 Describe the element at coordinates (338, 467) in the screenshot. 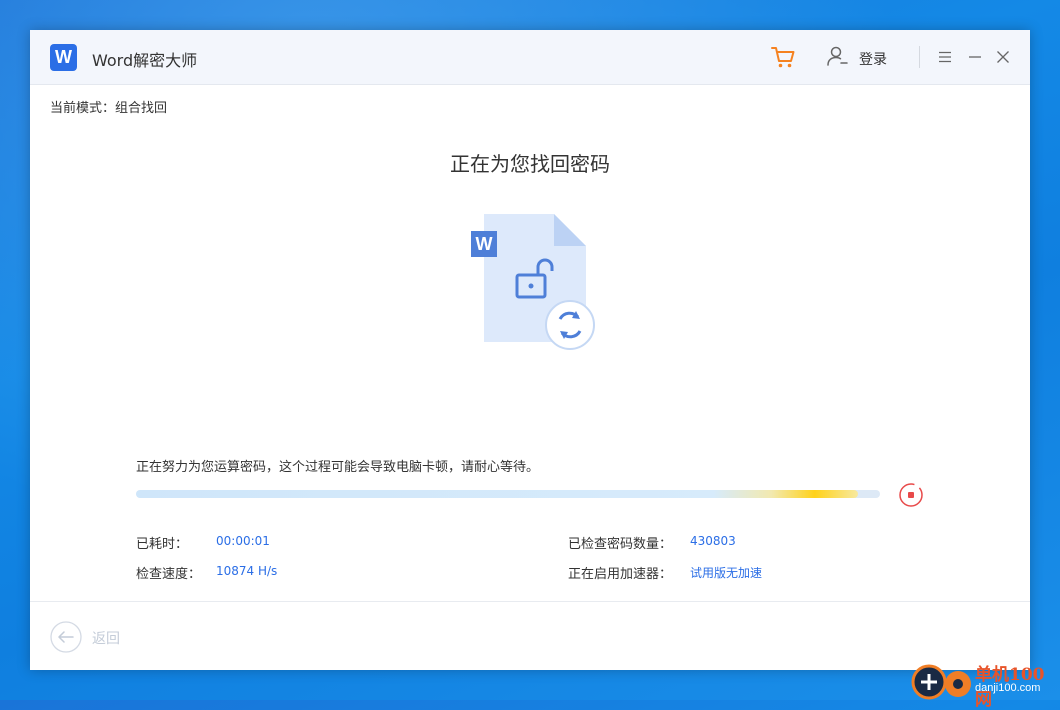

I see `status-message: 正在努力为您运算密码，这个过程可能会导致电脑卡顿，请耐心等待。` at that location.